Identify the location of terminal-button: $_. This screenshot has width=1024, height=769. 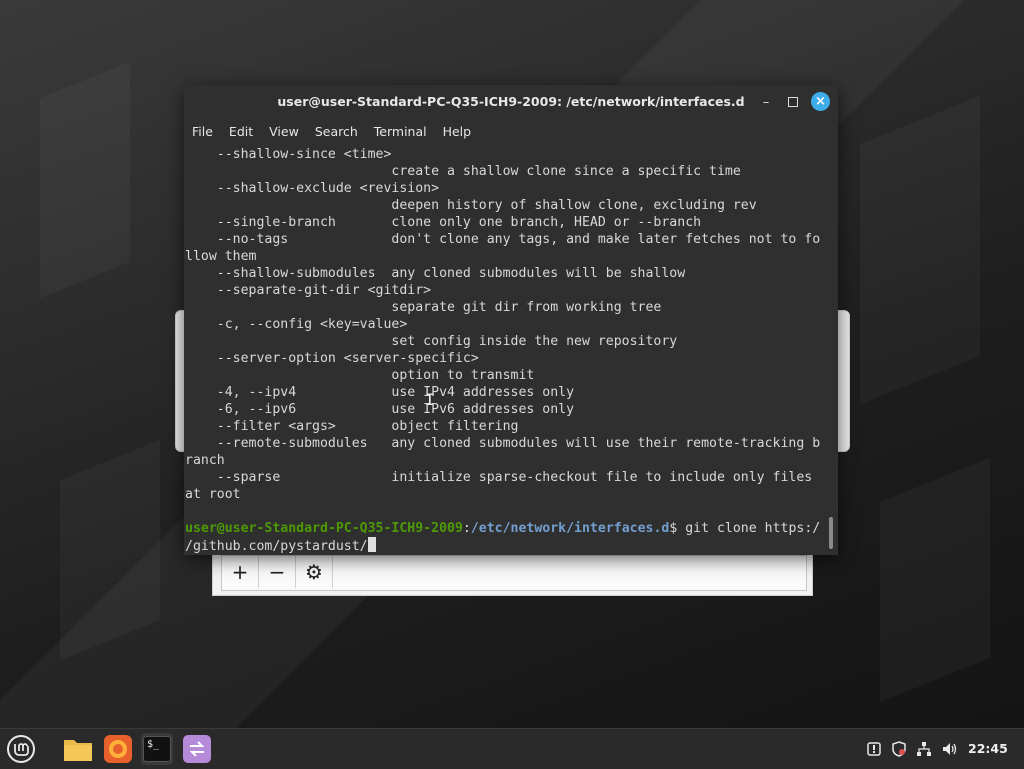
(157, 749).